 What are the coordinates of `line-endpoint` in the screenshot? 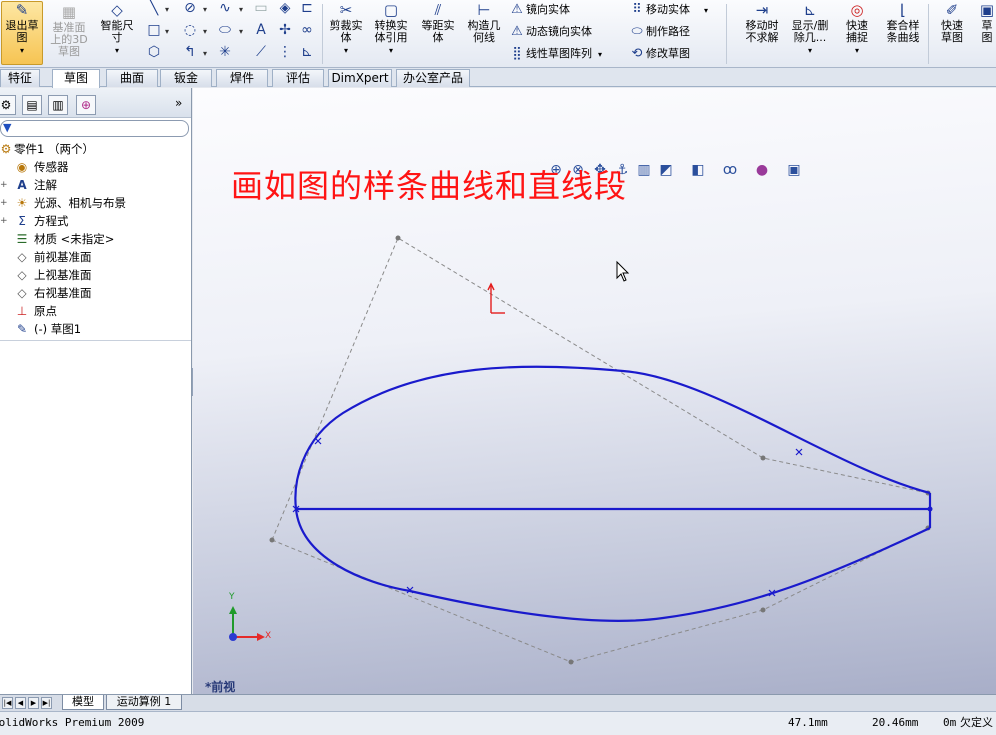 It's located at (930, 509).